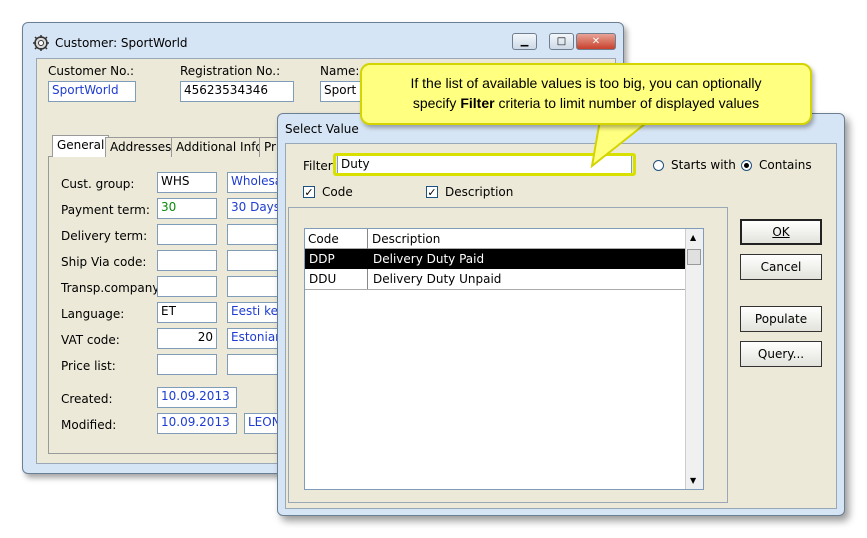 The width and height of the screenshot is (867, 538). I want to click on vertical-scrollbar: ▲ ▼, so click(694, 359).